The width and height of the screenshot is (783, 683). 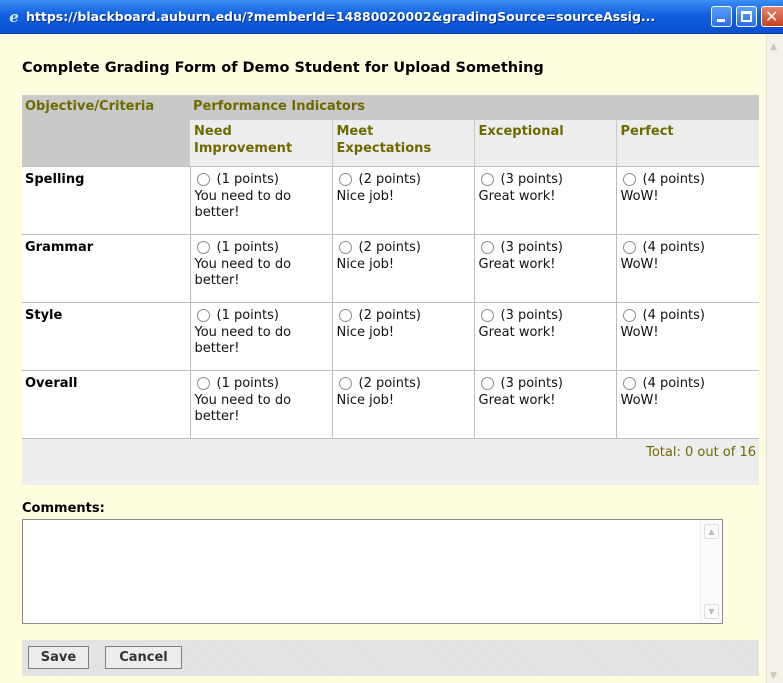 I want to click on window-scrollbar: ▲ ▼, so click(x=774, y=358).